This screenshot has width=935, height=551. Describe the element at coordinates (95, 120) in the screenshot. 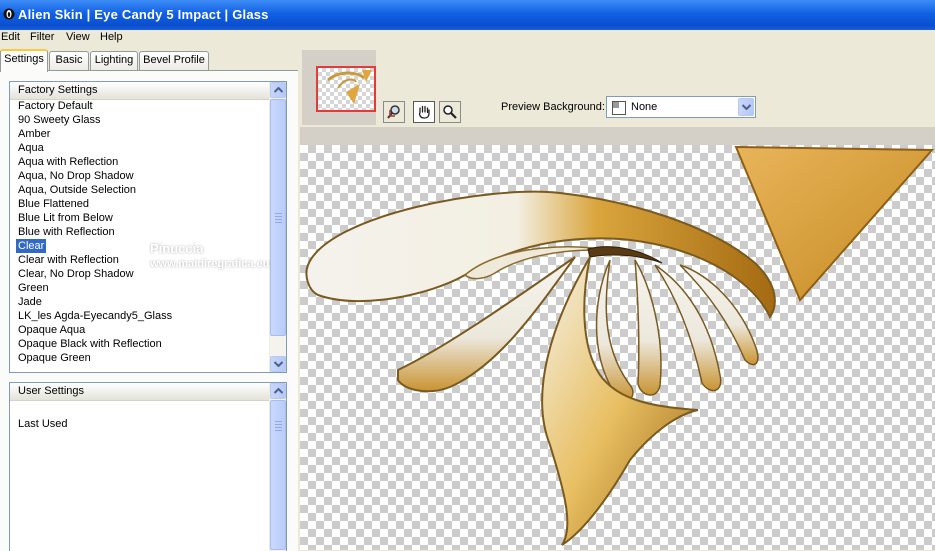

I see `list-item: 90 Sweety Glass` at that location.